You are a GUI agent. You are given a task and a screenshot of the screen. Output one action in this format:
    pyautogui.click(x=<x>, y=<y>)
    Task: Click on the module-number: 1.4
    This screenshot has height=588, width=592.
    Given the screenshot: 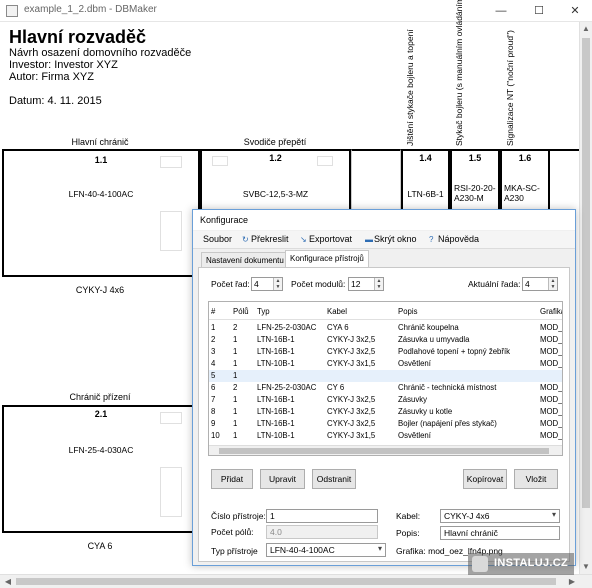 What is the action you would take?
    pyautogui.click(x=425, y=158)
    